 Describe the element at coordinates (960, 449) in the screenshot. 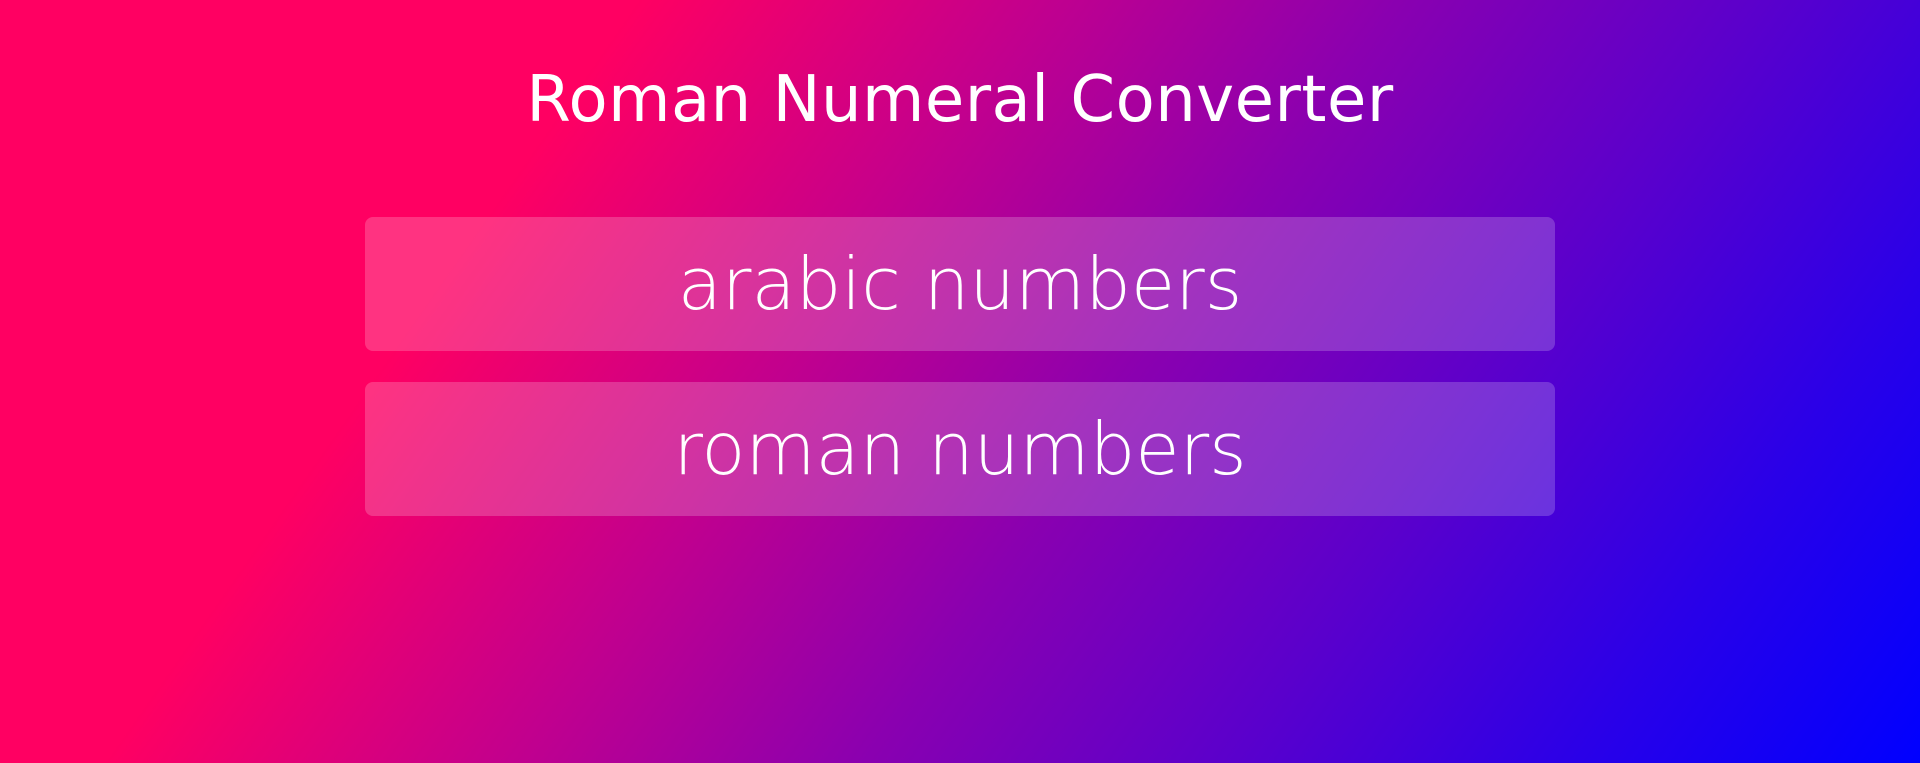

I see `roman-number-input` at that location.